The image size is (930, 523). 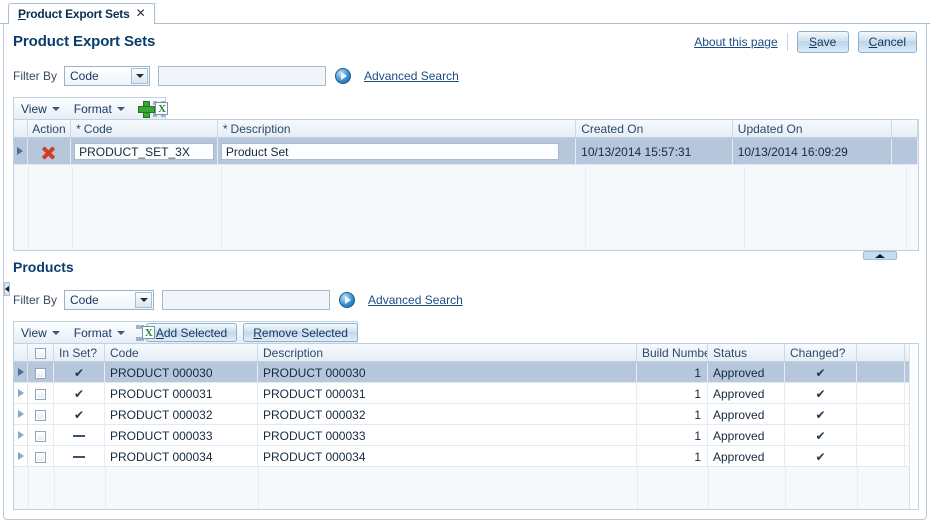 What do you see at coordinates (905, 128) in the screenshot?
I see `sets-col-spacer` at bounding box center [905, 128].